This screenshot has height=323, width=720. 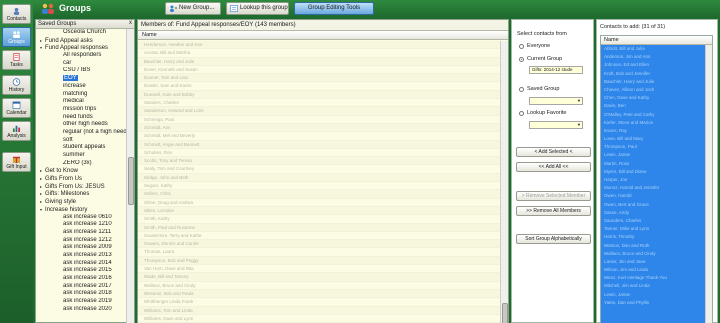 I want to click on tree-item: car, so click(x=81, y=64).